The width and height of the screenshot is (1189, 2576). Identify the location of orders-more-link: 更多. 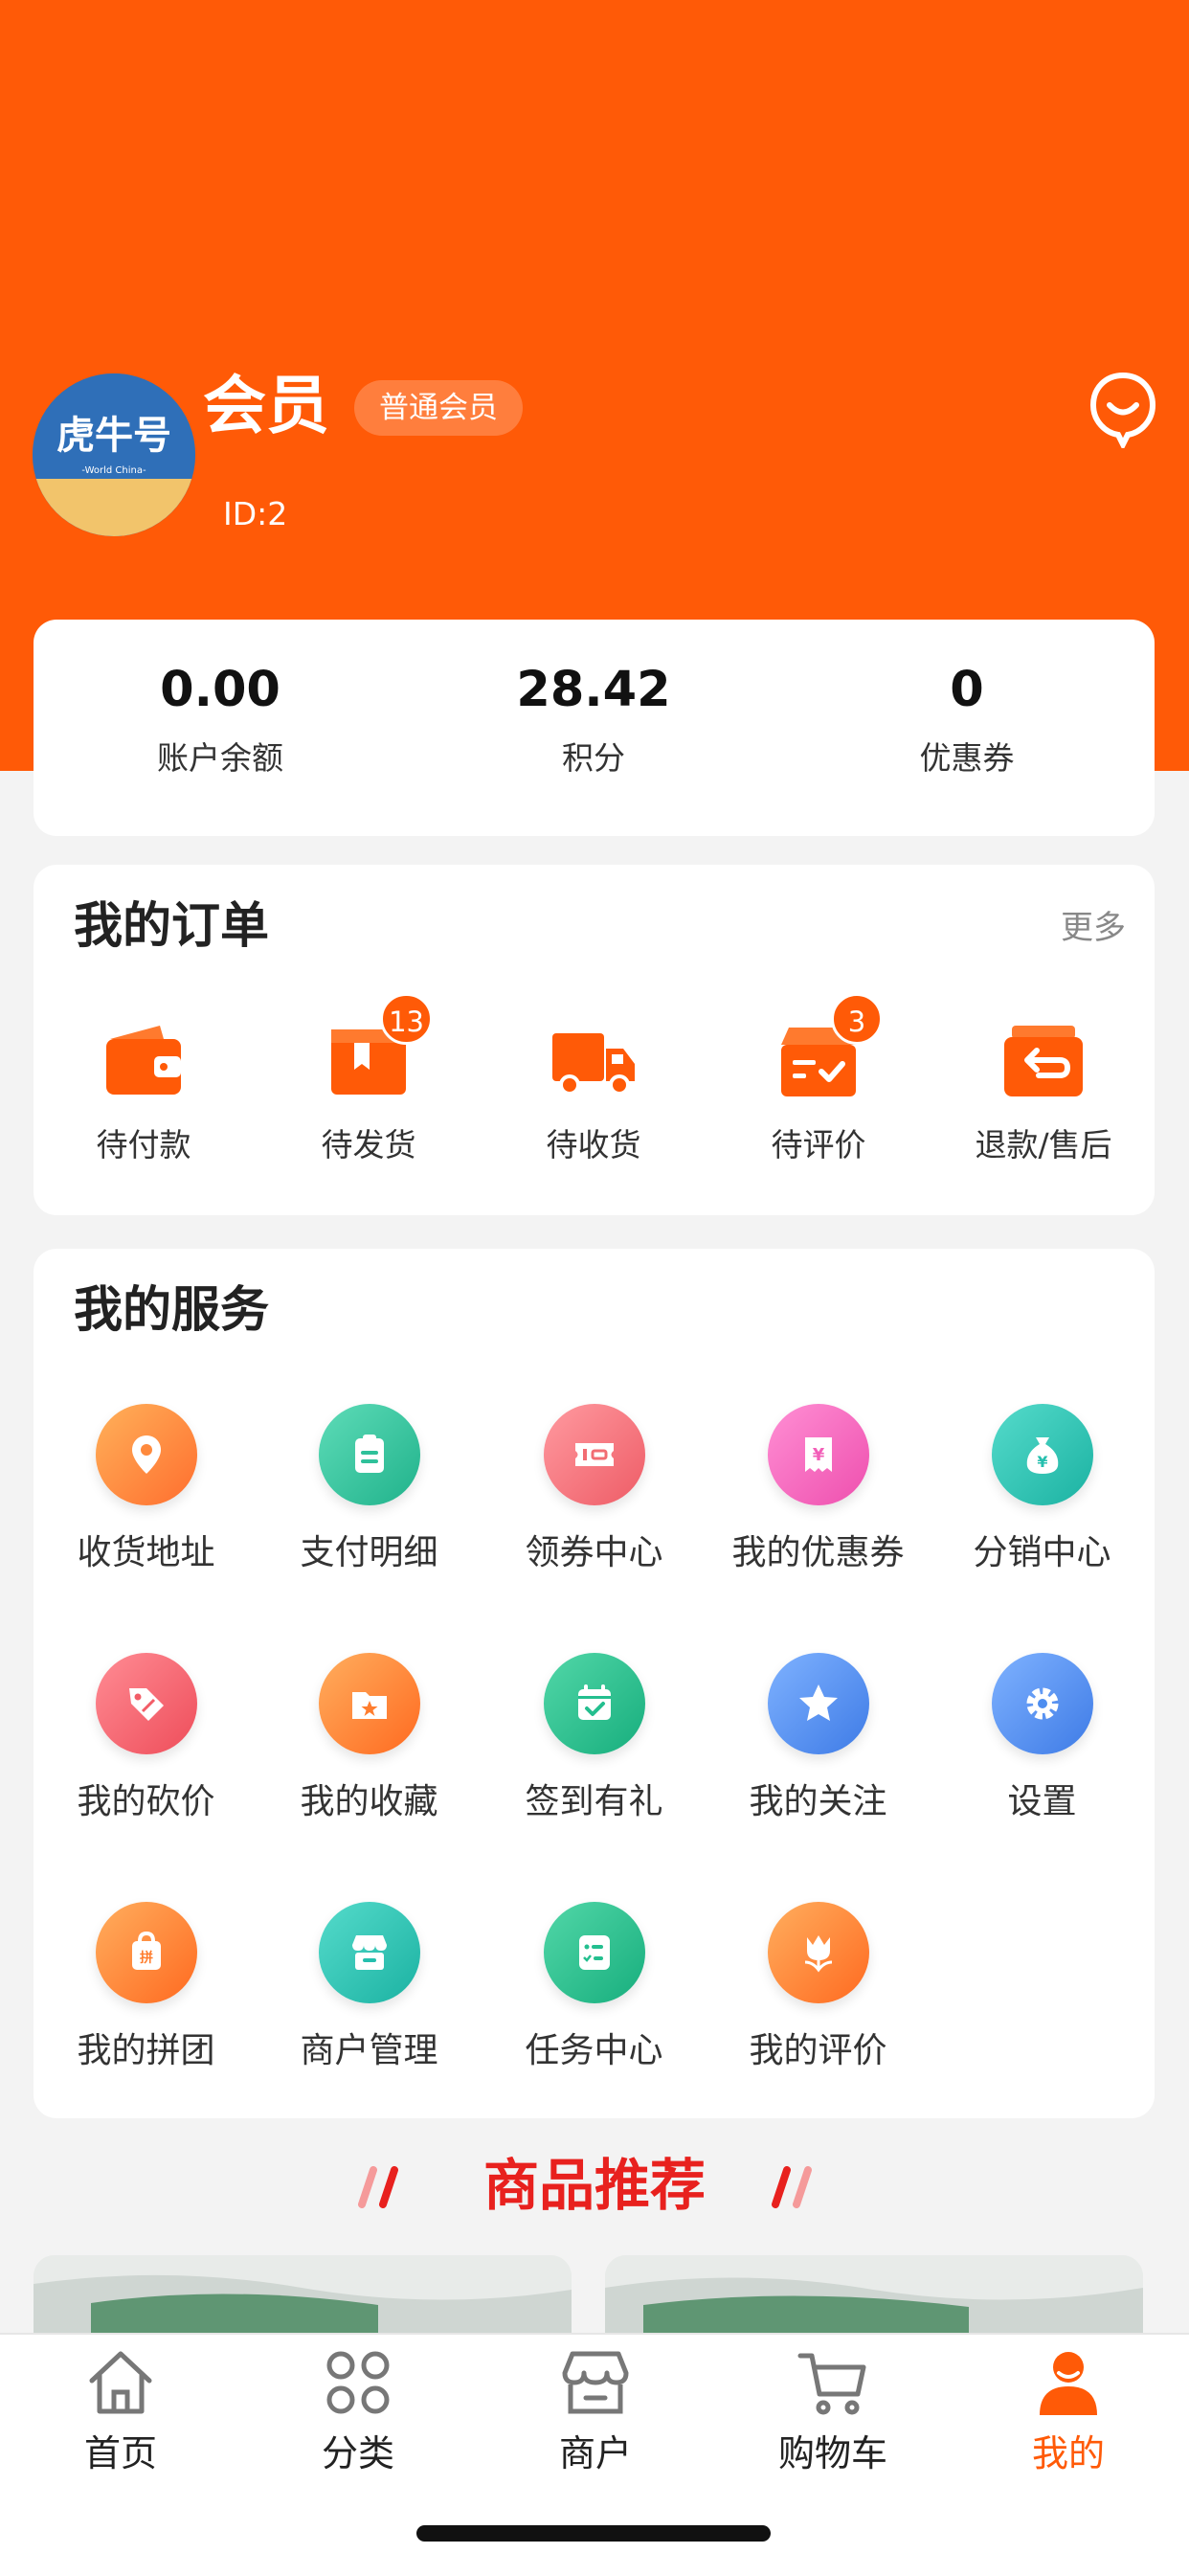
(1093, 928).